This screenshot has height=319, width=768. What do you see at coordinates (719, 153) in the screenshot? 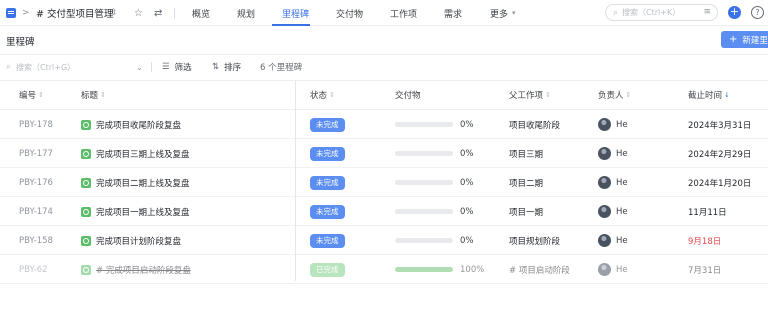
I see `due-date: 2024年2月29日` at bounding box center [719, 153].